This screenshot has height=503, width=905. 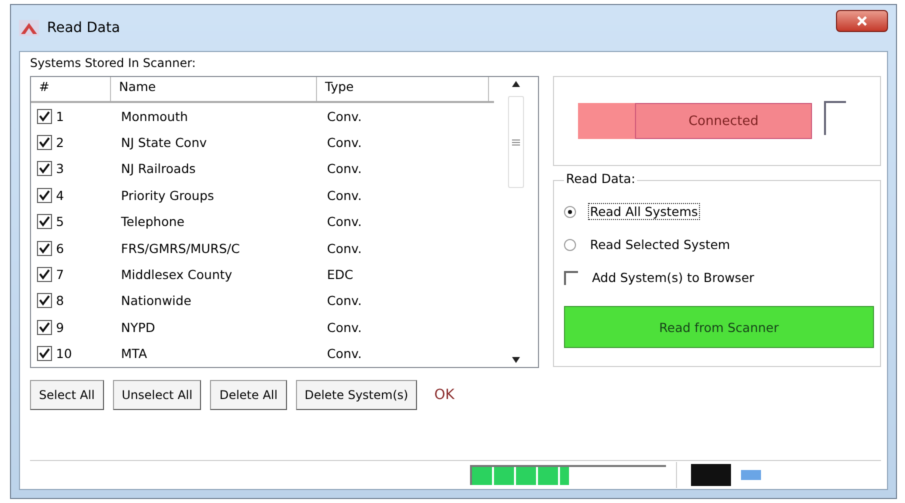 I want to click on column-header: #, so click(x=71, y=89).